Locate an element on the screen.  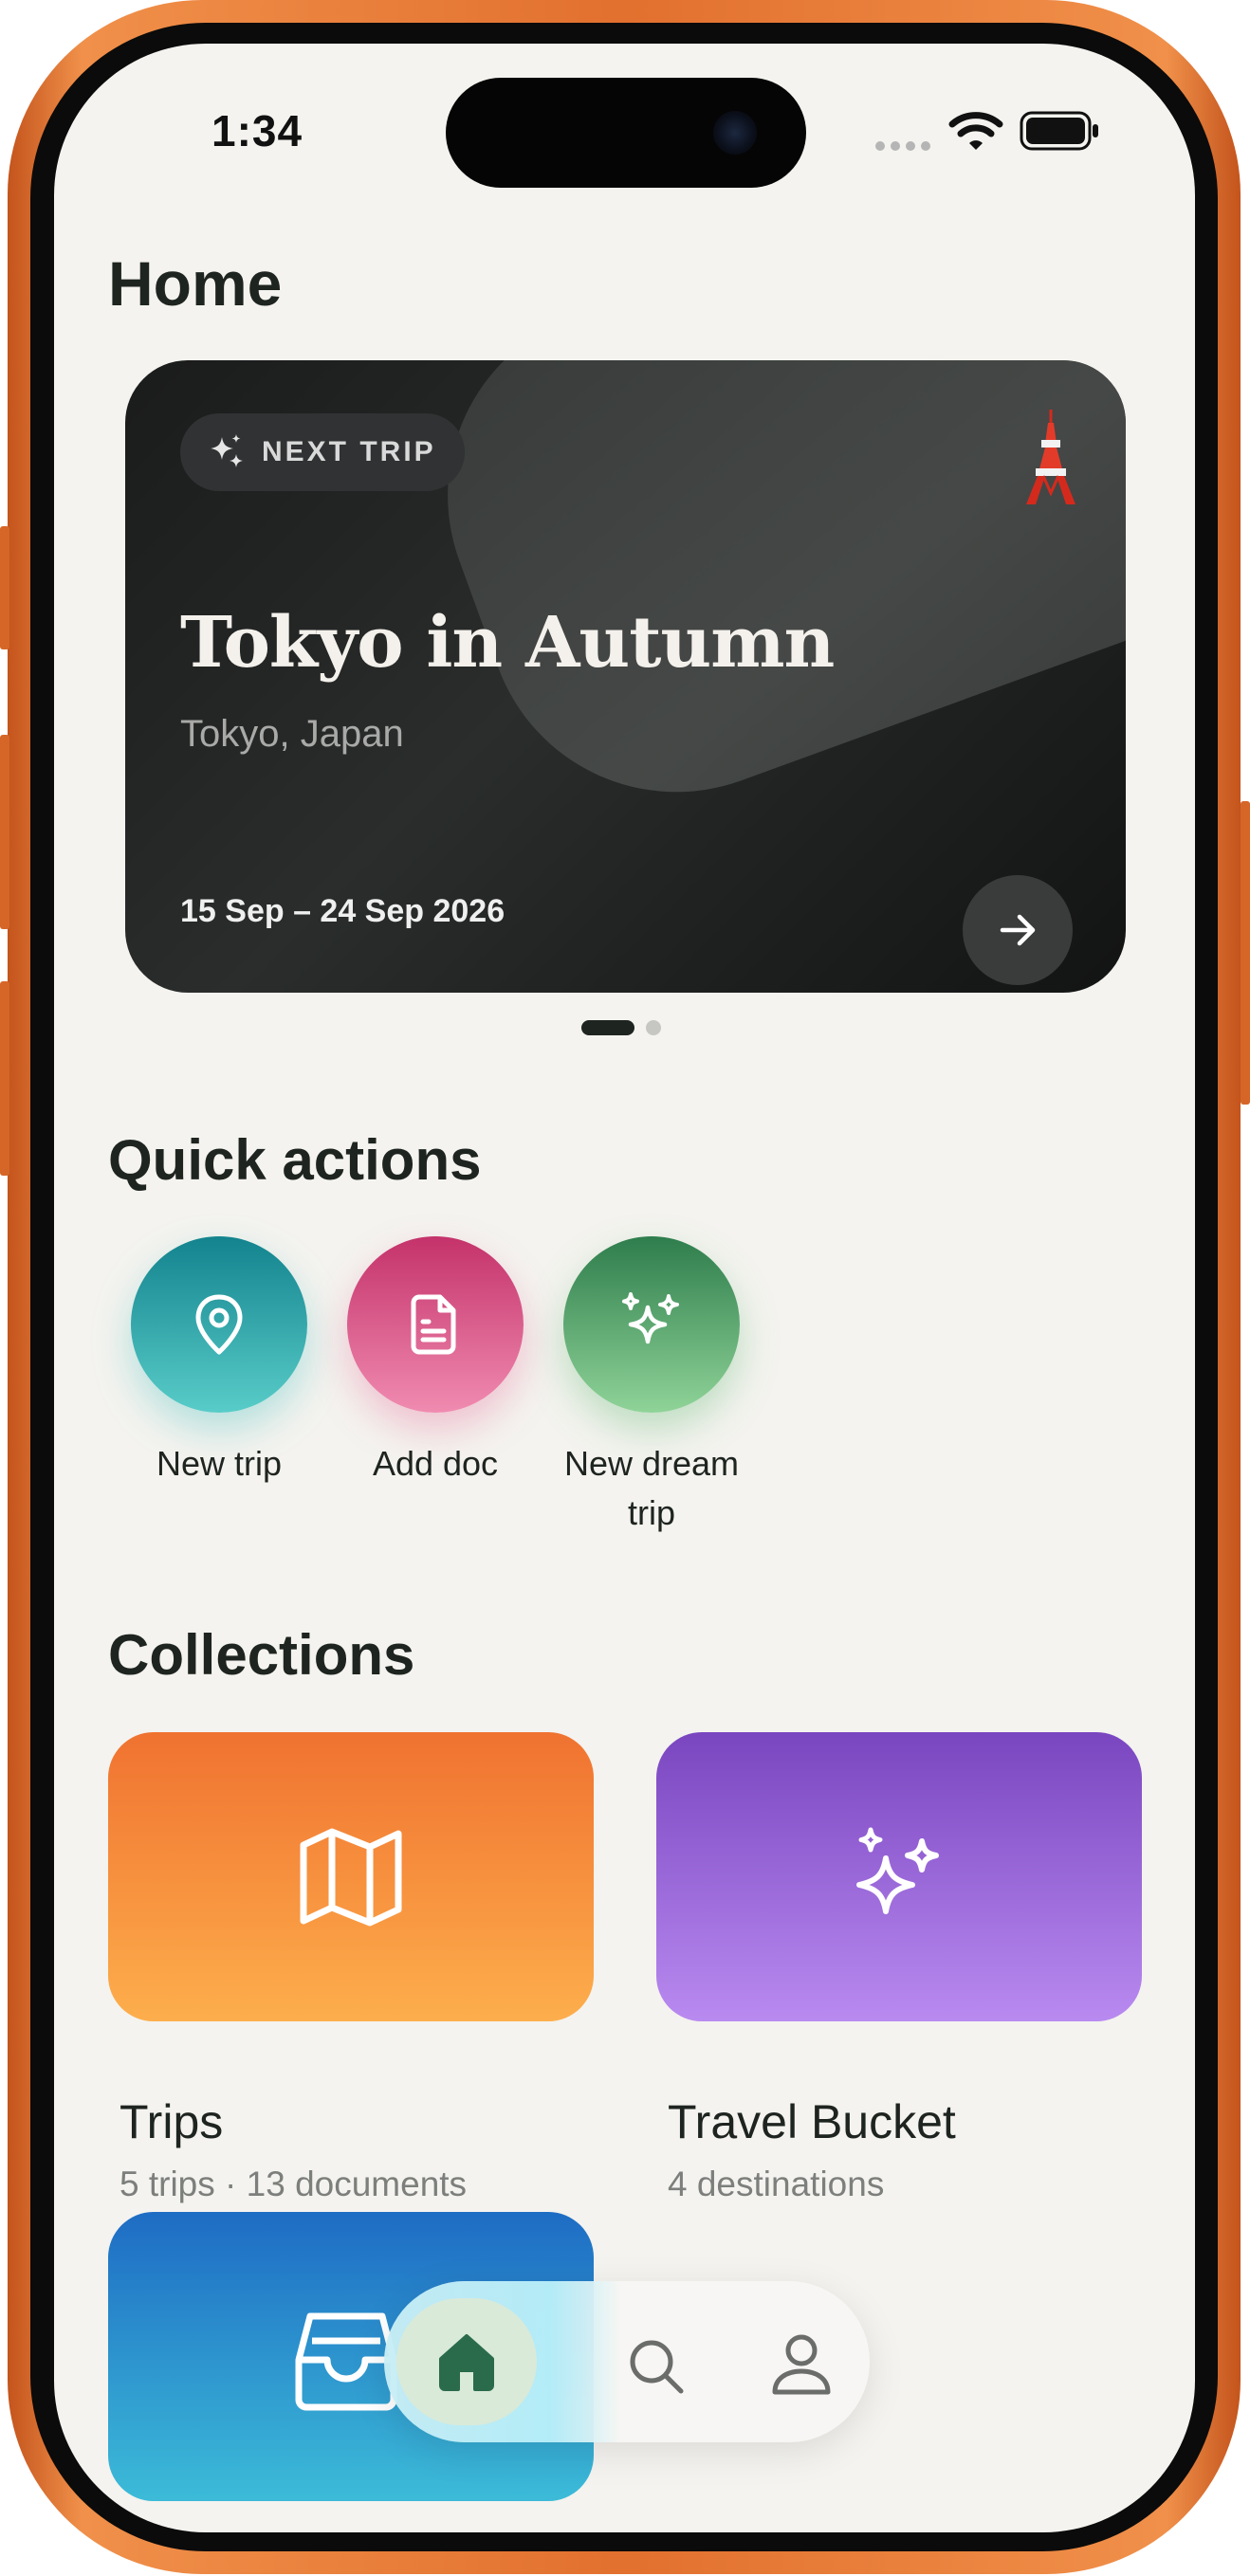
collection-meta: 5 trips · 13 documents is located at coordinates (293, 2184).